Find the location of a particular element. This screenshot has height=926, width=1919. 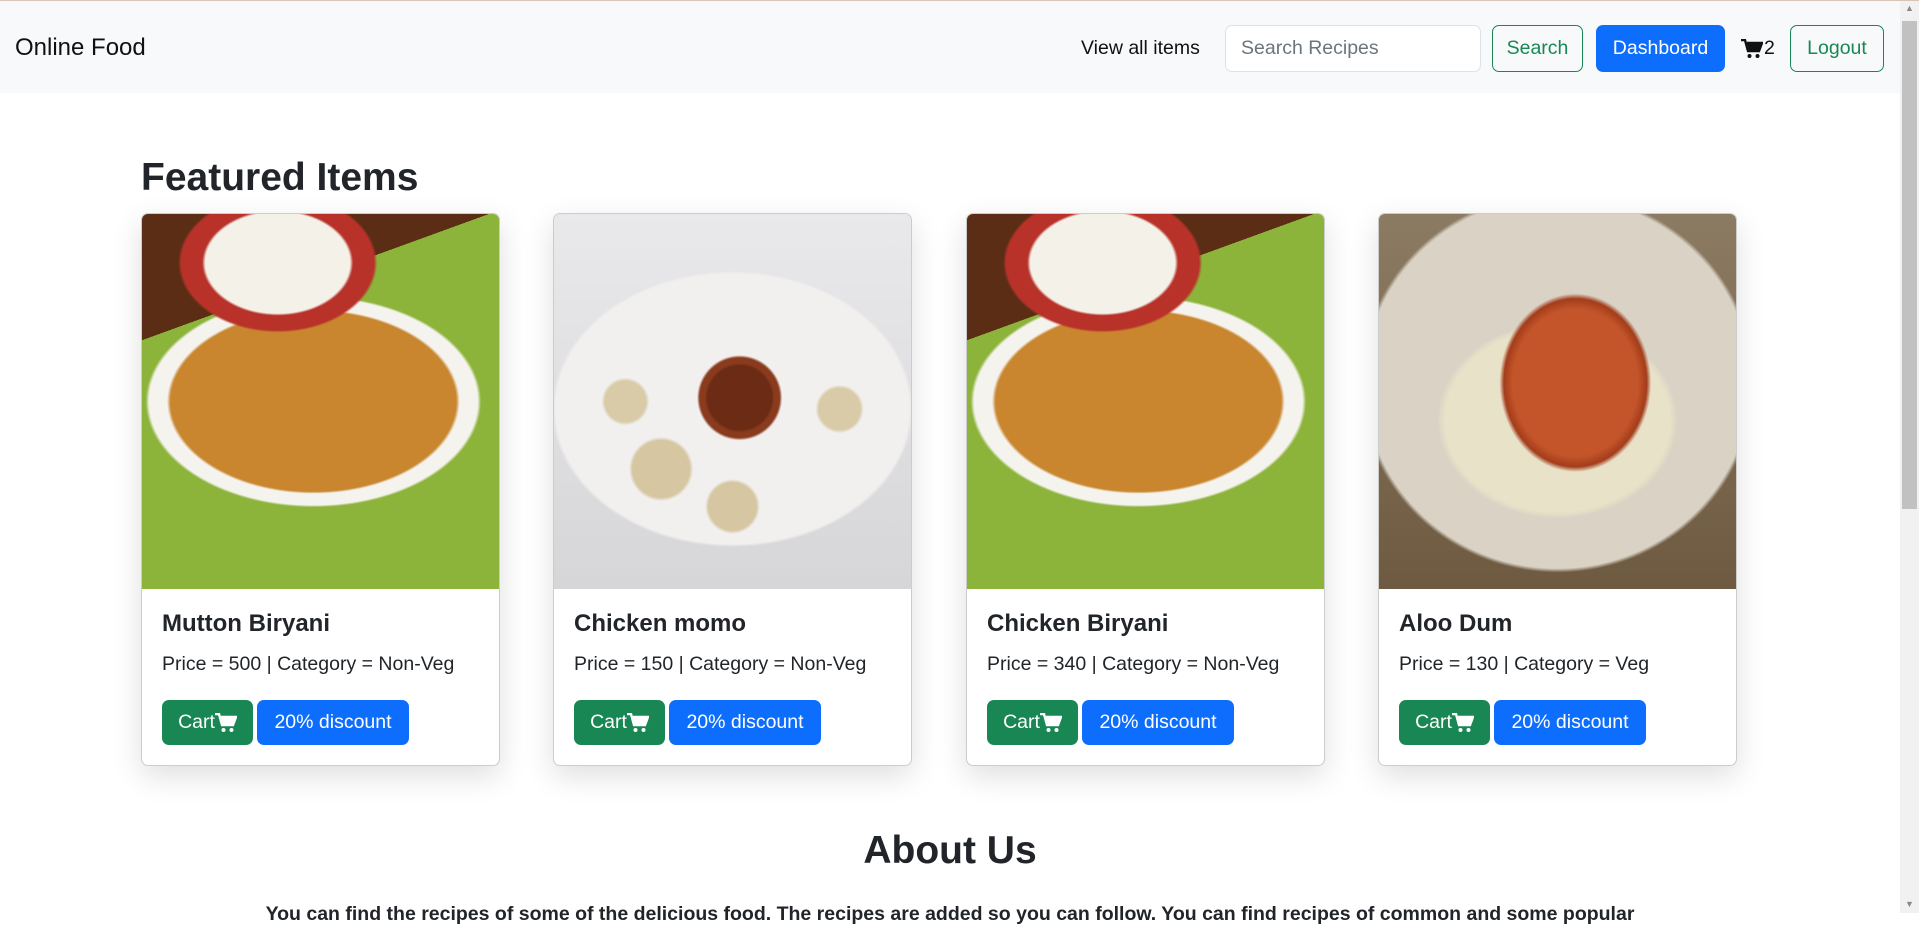

cart-link: 2 is located at coordinates (1758, 48).